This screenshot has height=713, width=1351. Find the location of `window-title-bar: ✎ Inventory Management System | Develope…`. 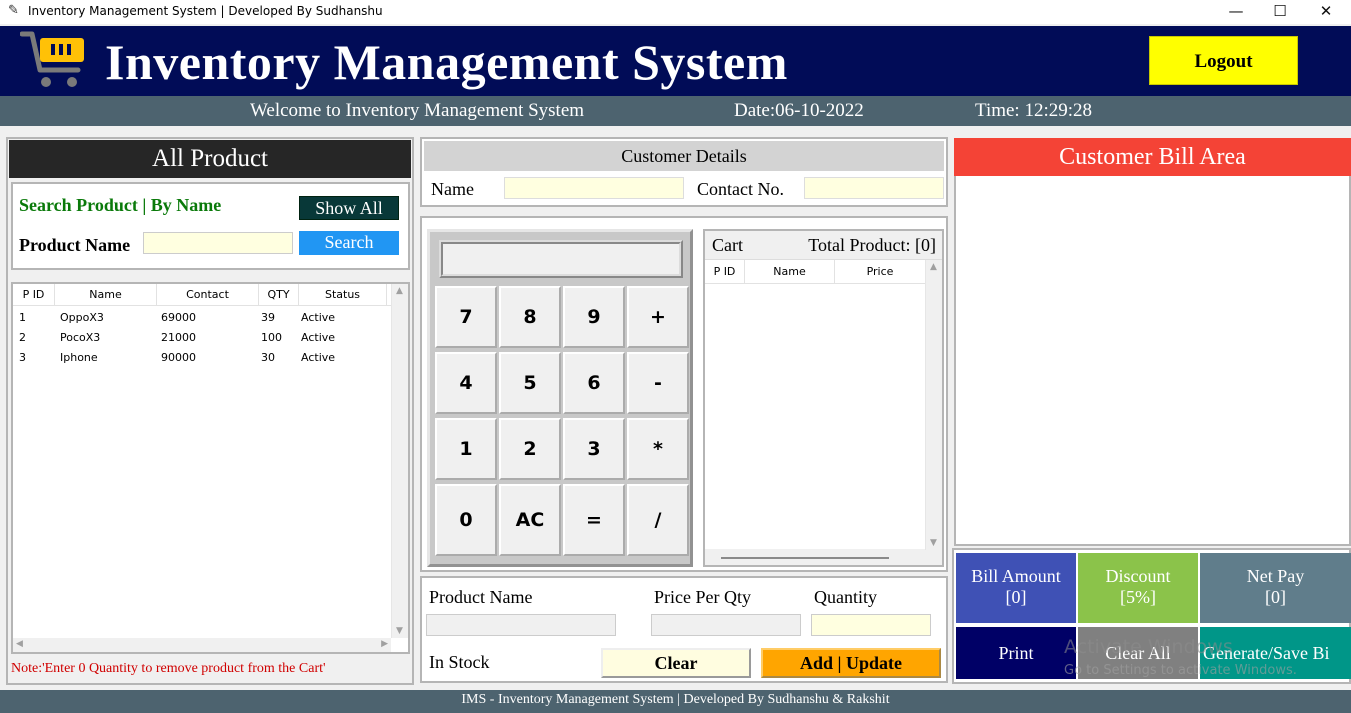

window-title-bar: ✎ Inventory Management System | Develope… is located at coordinates (675, 12).